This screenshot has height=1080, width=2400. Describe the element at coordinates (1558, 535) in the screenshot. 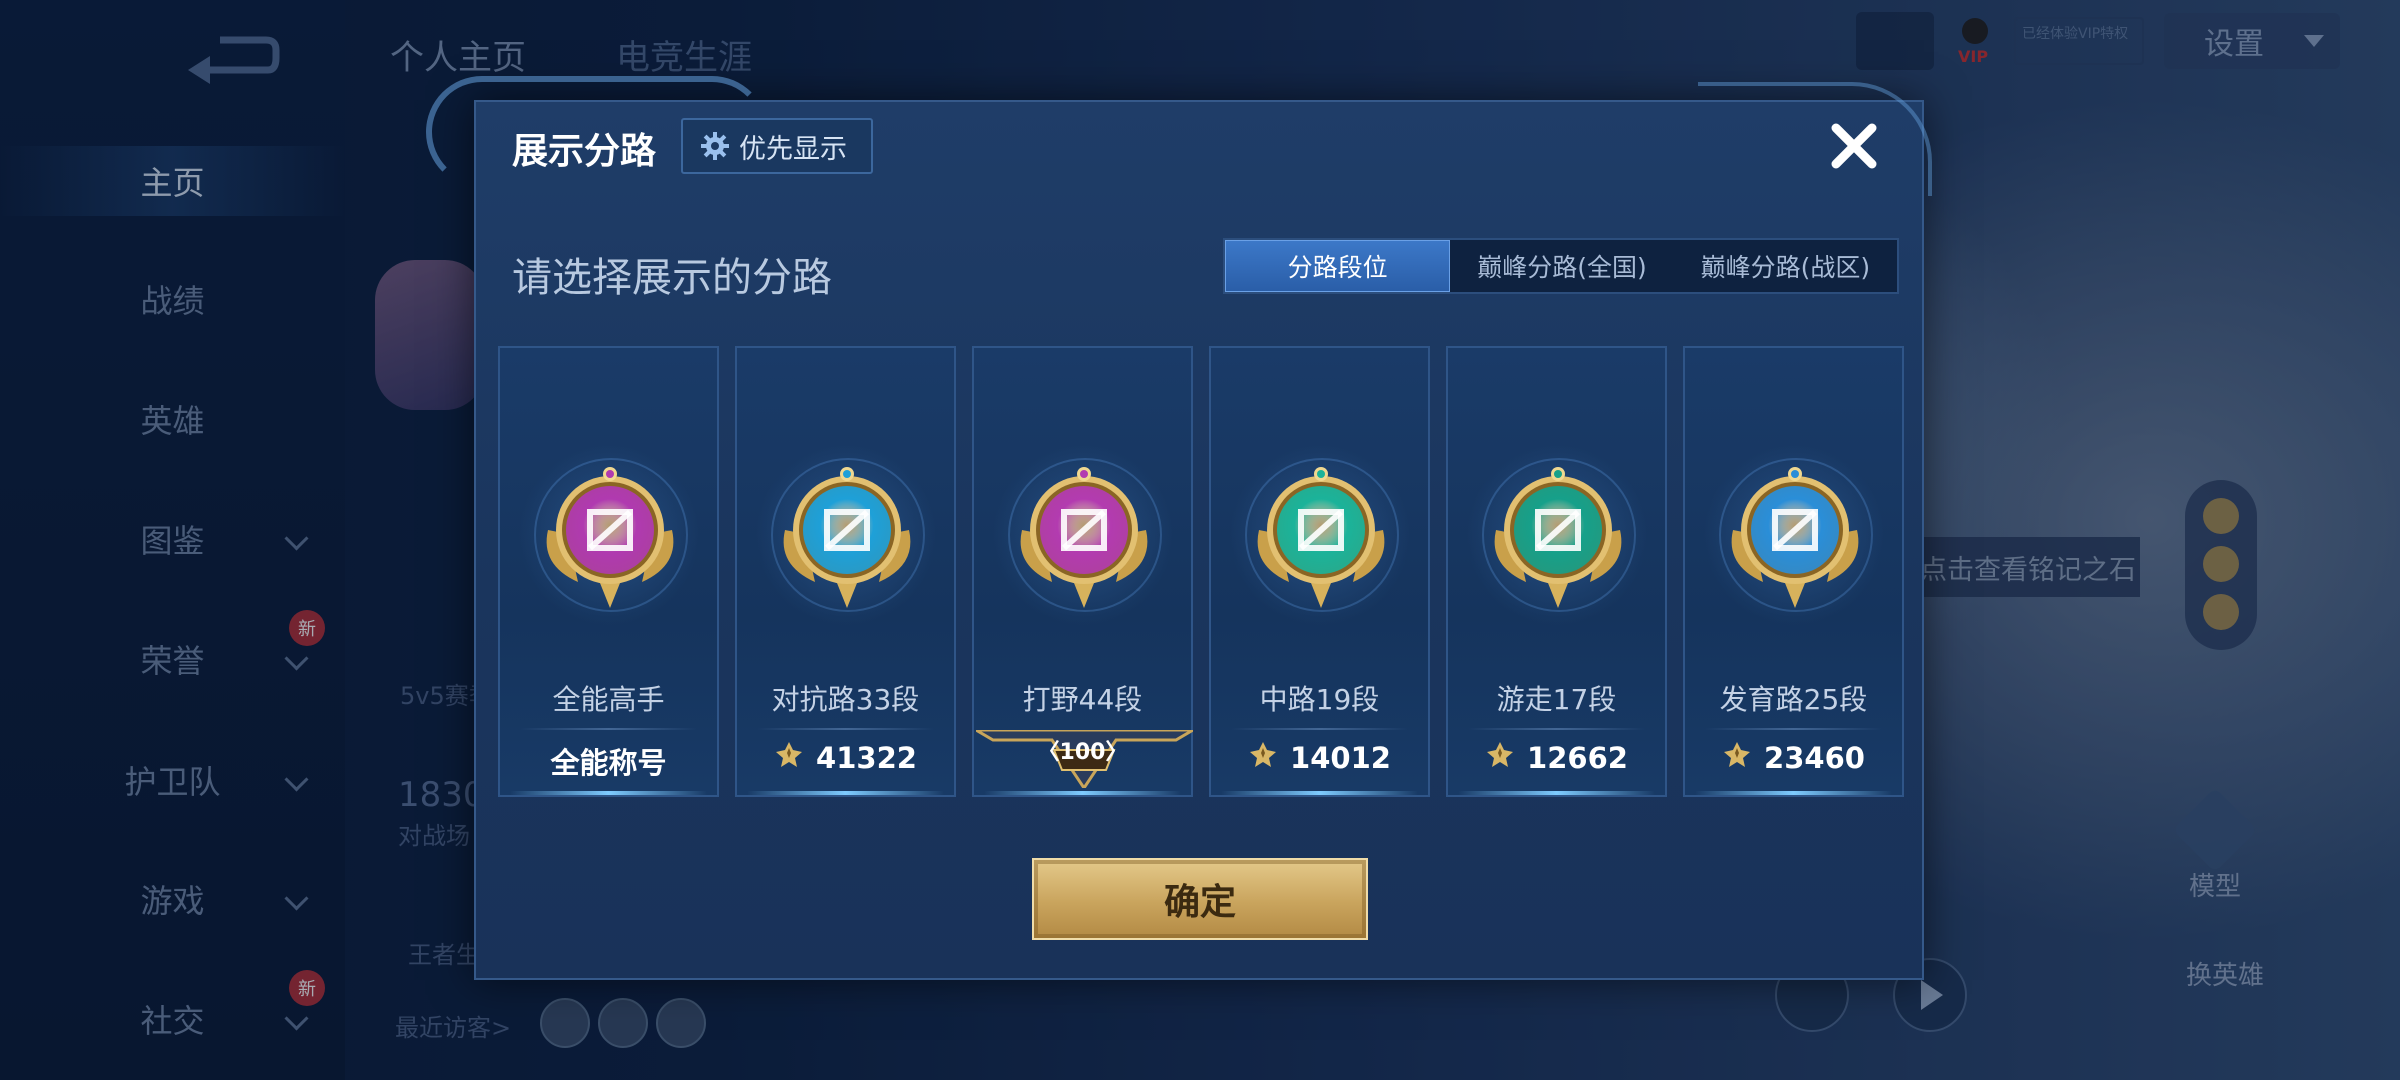

I see `roam-badge-icon` at that location.